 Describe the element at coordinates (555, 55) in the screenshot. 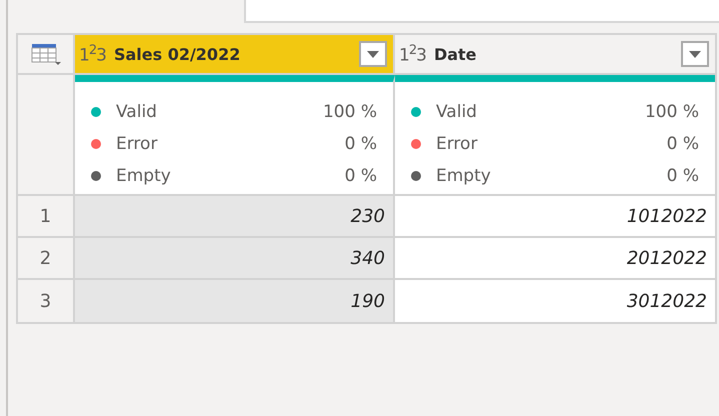

I see `column-header: 1$^{2}$3 Date` at that location.